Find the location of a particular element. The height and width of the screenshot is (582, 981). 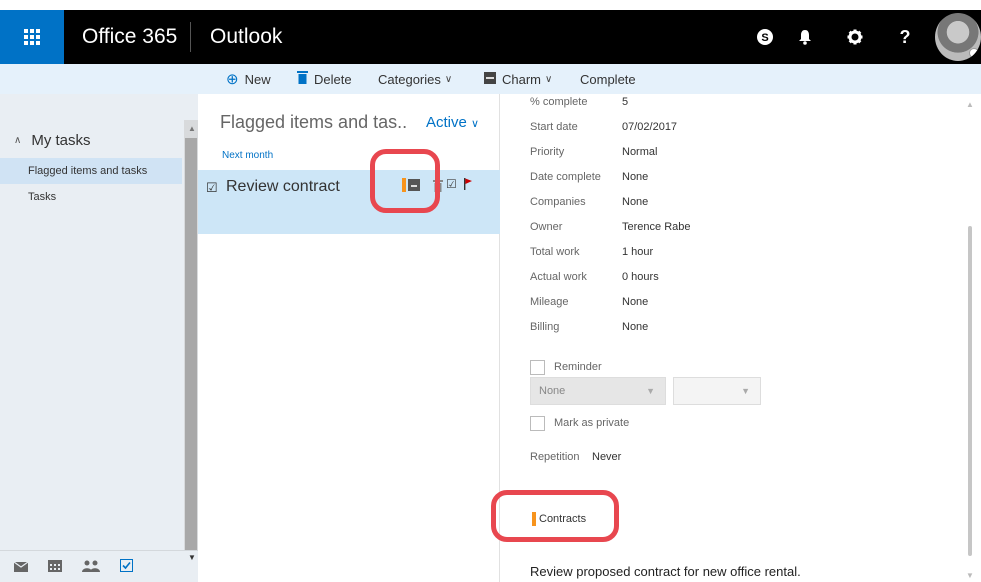

reminder-time-dropdown: ▼ is located at coordinates (717, 391).